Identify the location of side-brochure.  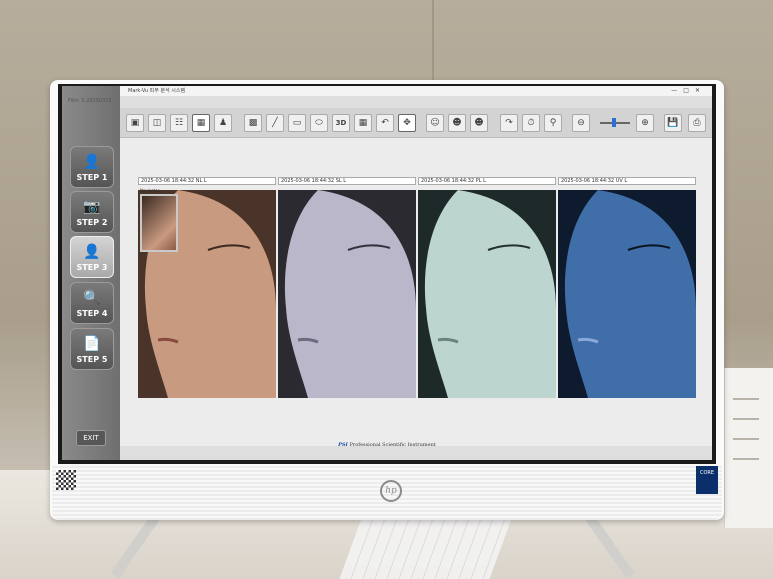
(748, 448).